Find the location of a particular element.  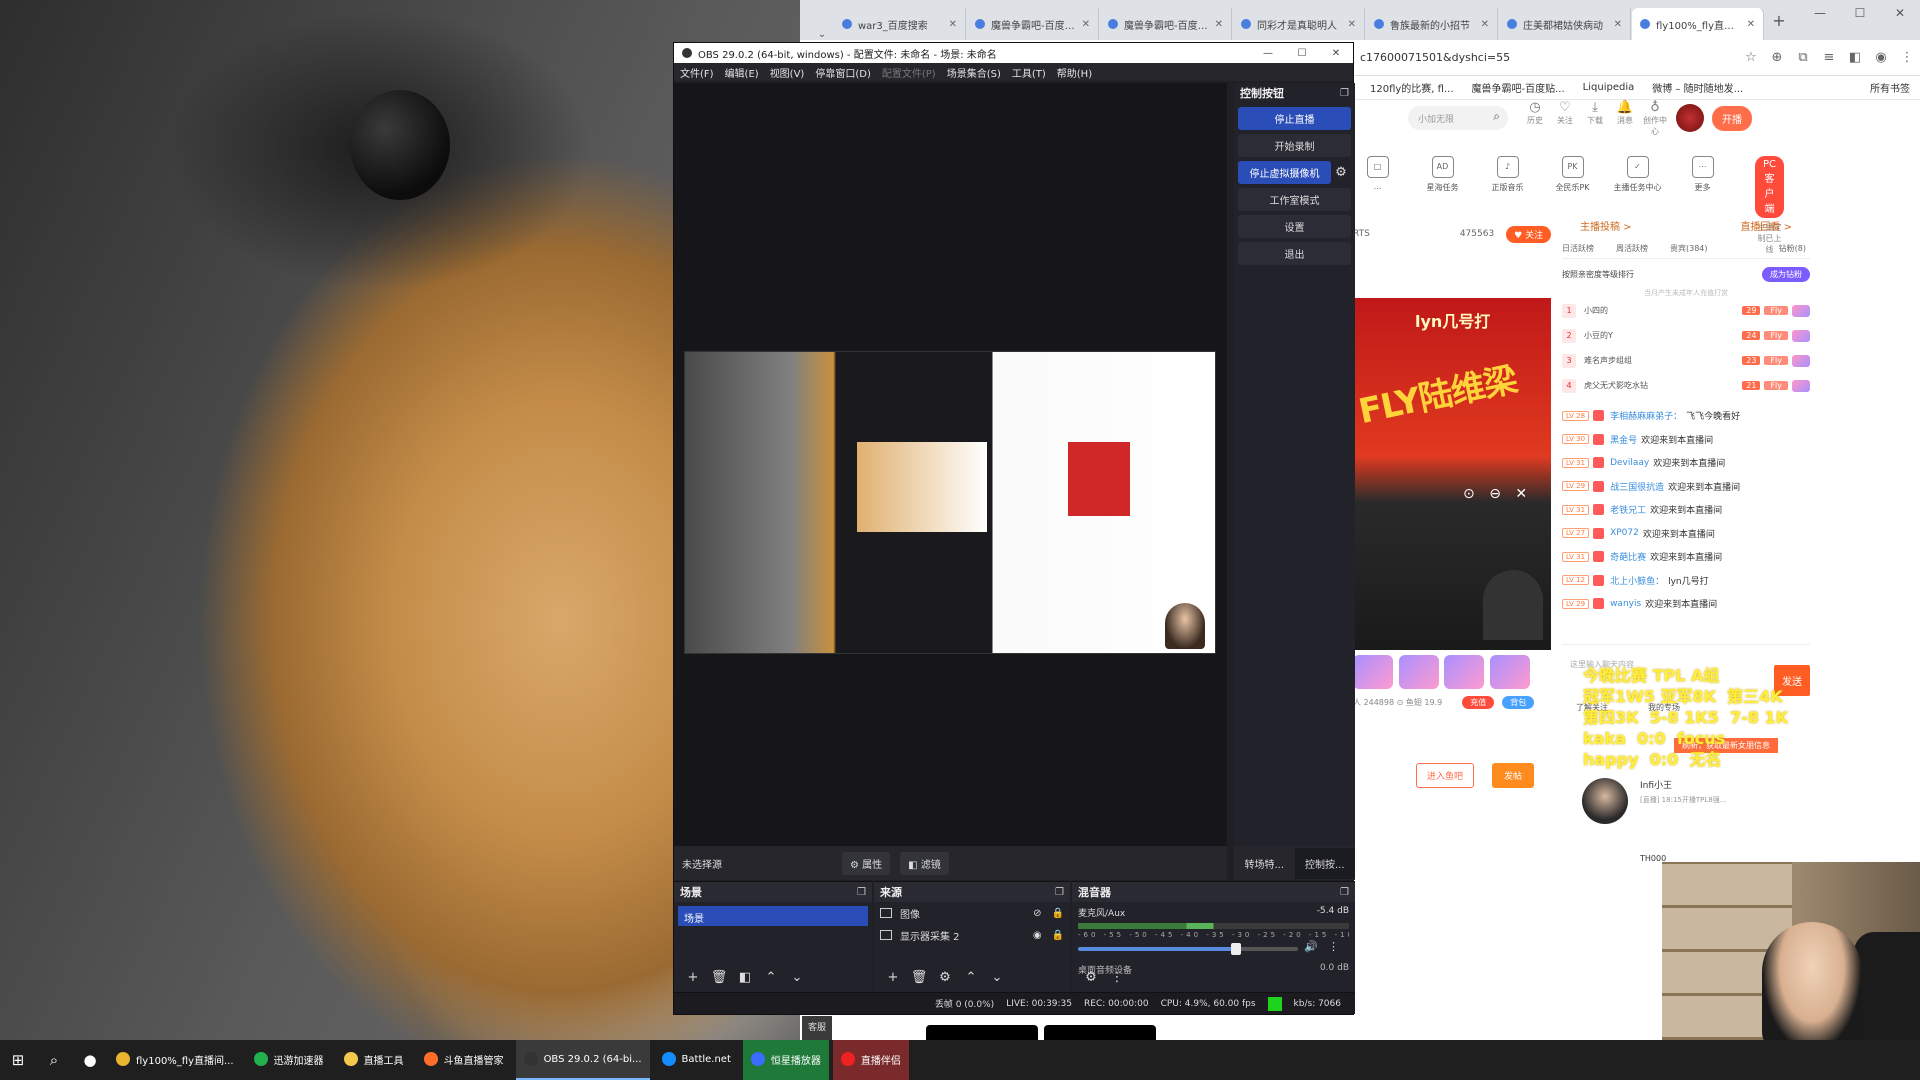

post-button: 发帖 is located at coordinates (1513, 775).